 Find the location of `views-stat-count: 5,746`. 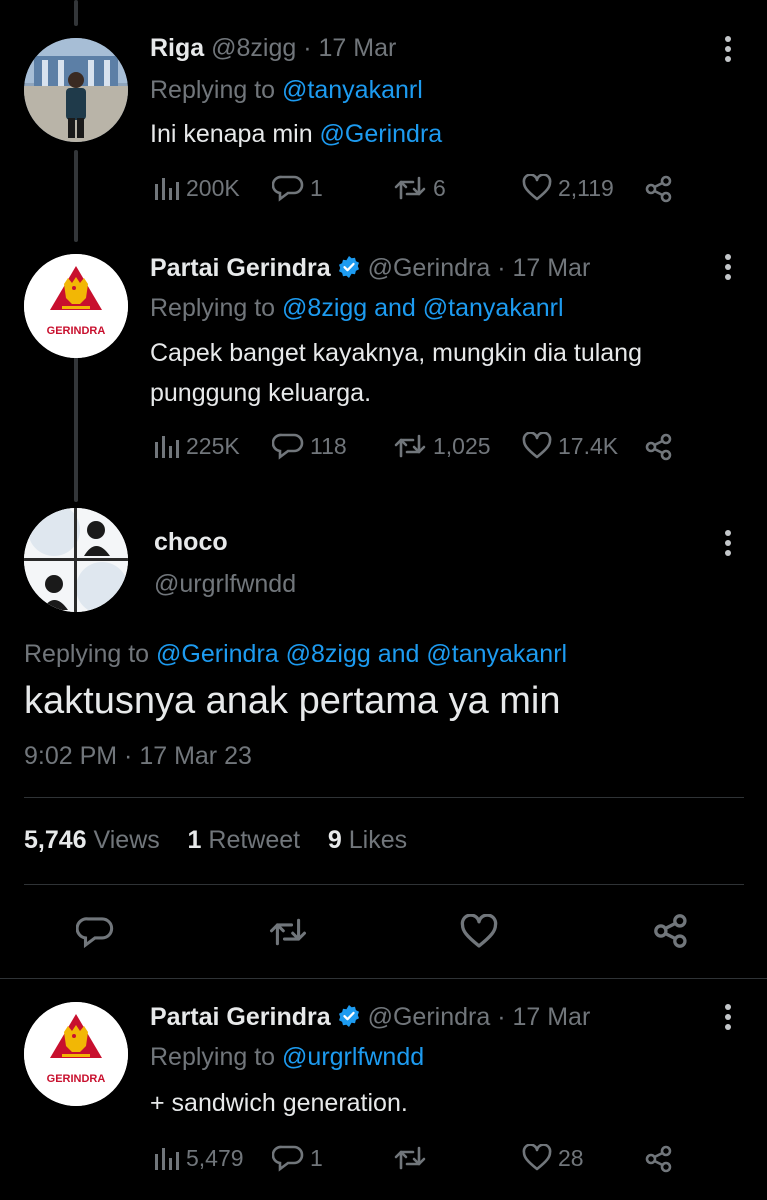

views-stat-count: 5,746 is located at coordinates (55, 840).